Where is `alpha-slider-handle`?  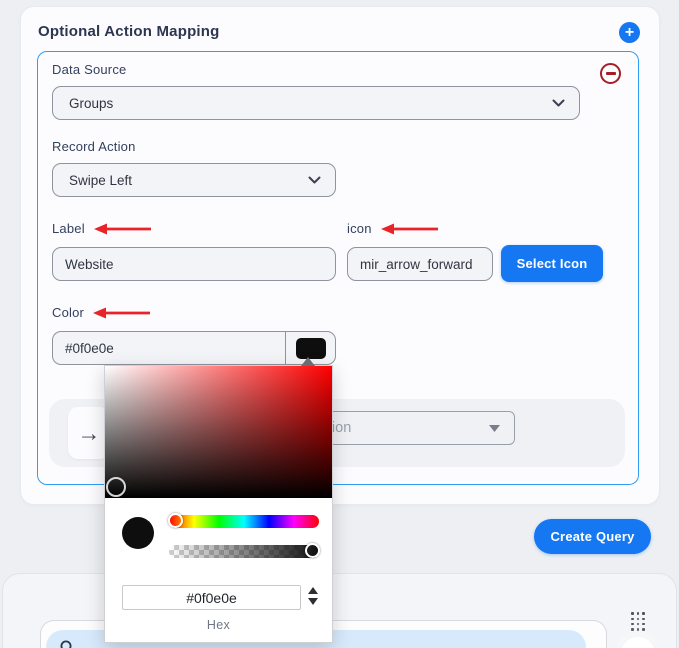 alpha-slider-handle is located at coordinates (312, 550).